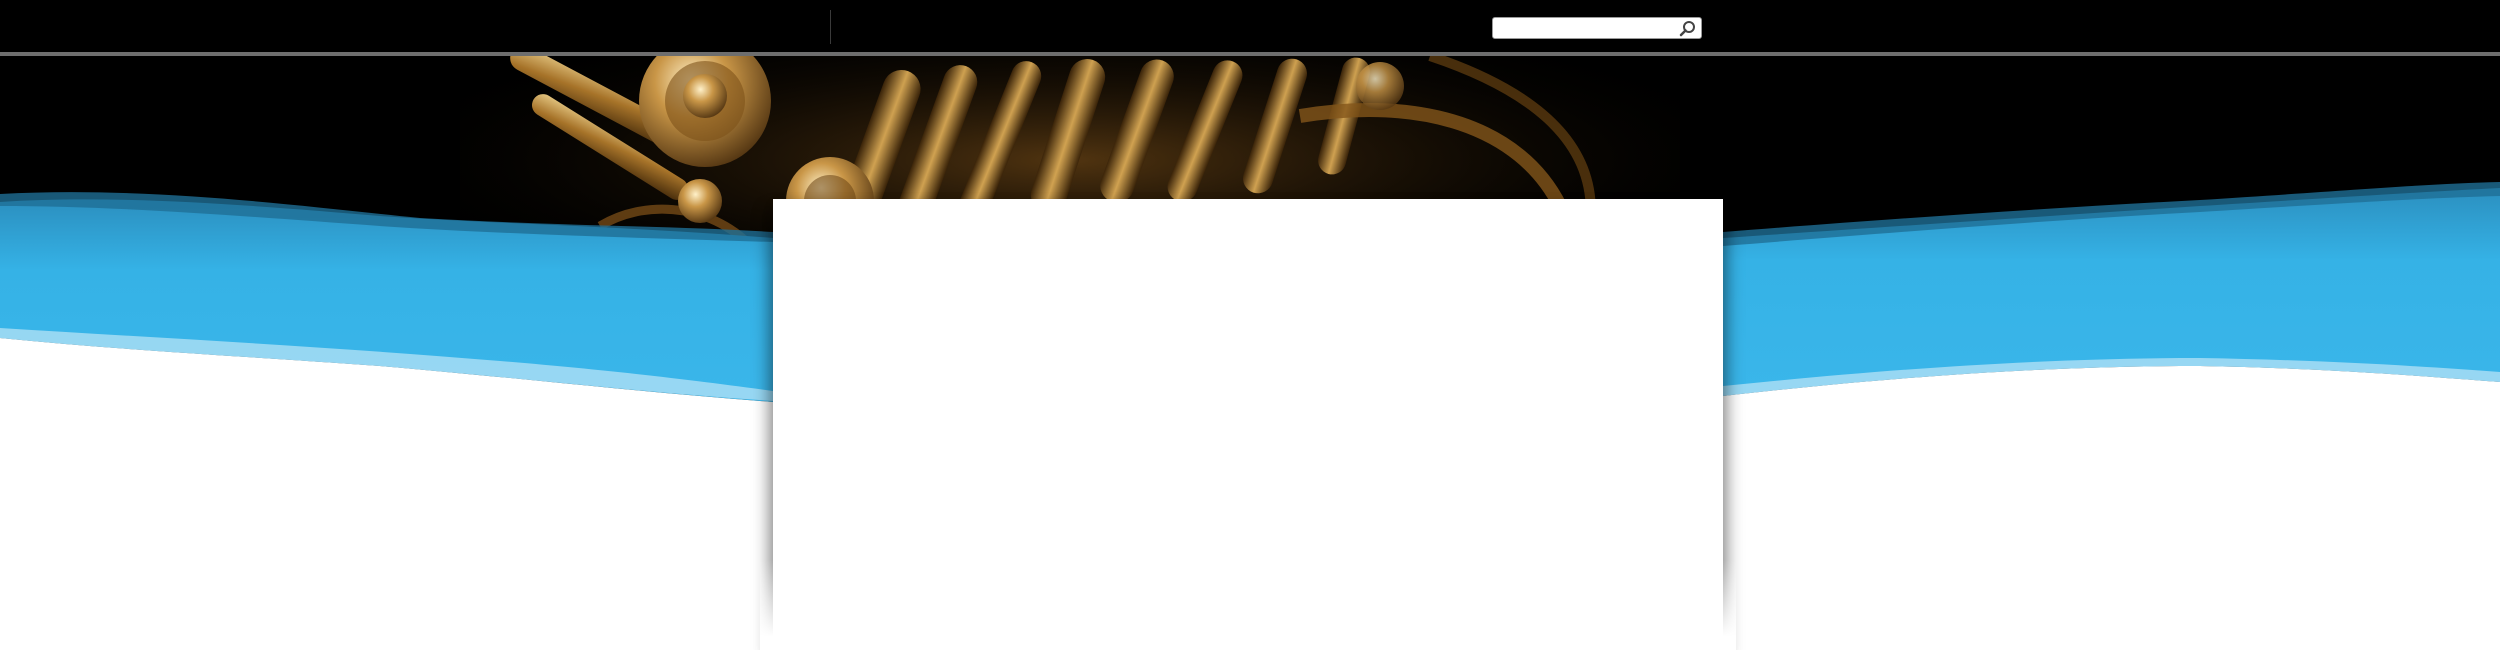  What do you see at coordinates (1688, 28) in the screenshot?
I see `search-icon` at bounding box center [1688, 28].